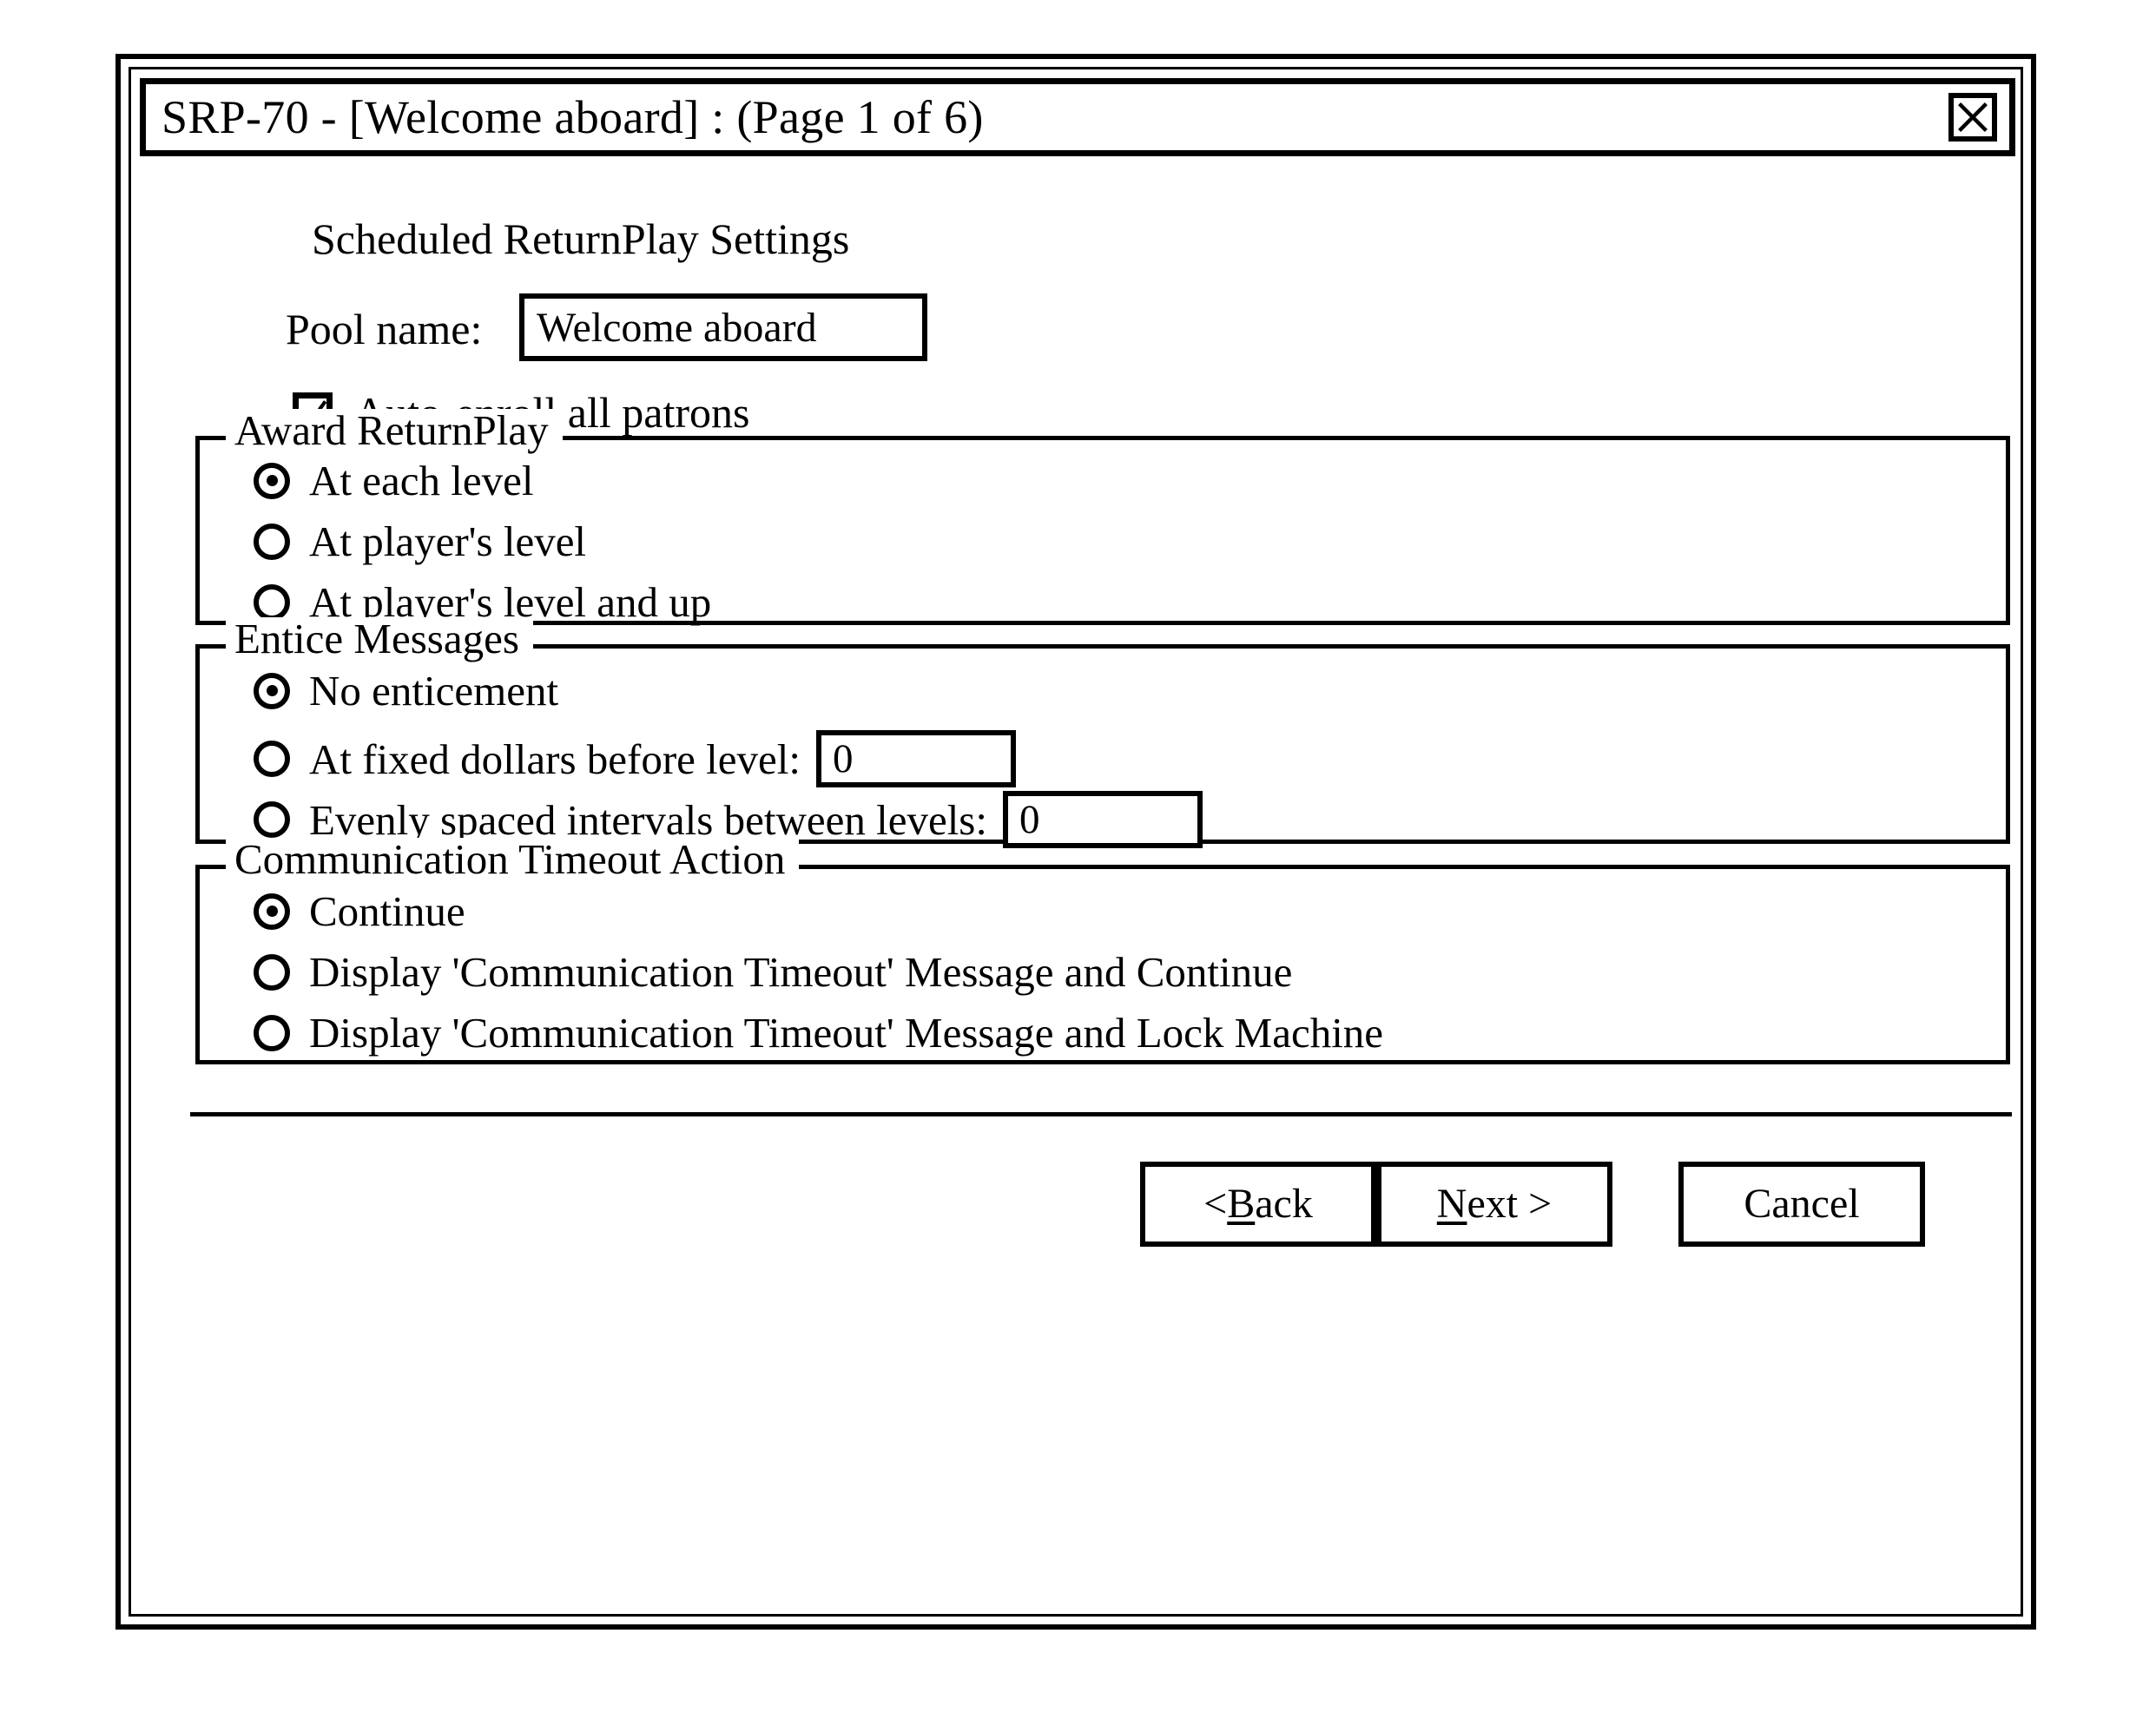 This screenshot has height=1719, width=2156. I want to click on close-x-icon, so click(1973, 117).